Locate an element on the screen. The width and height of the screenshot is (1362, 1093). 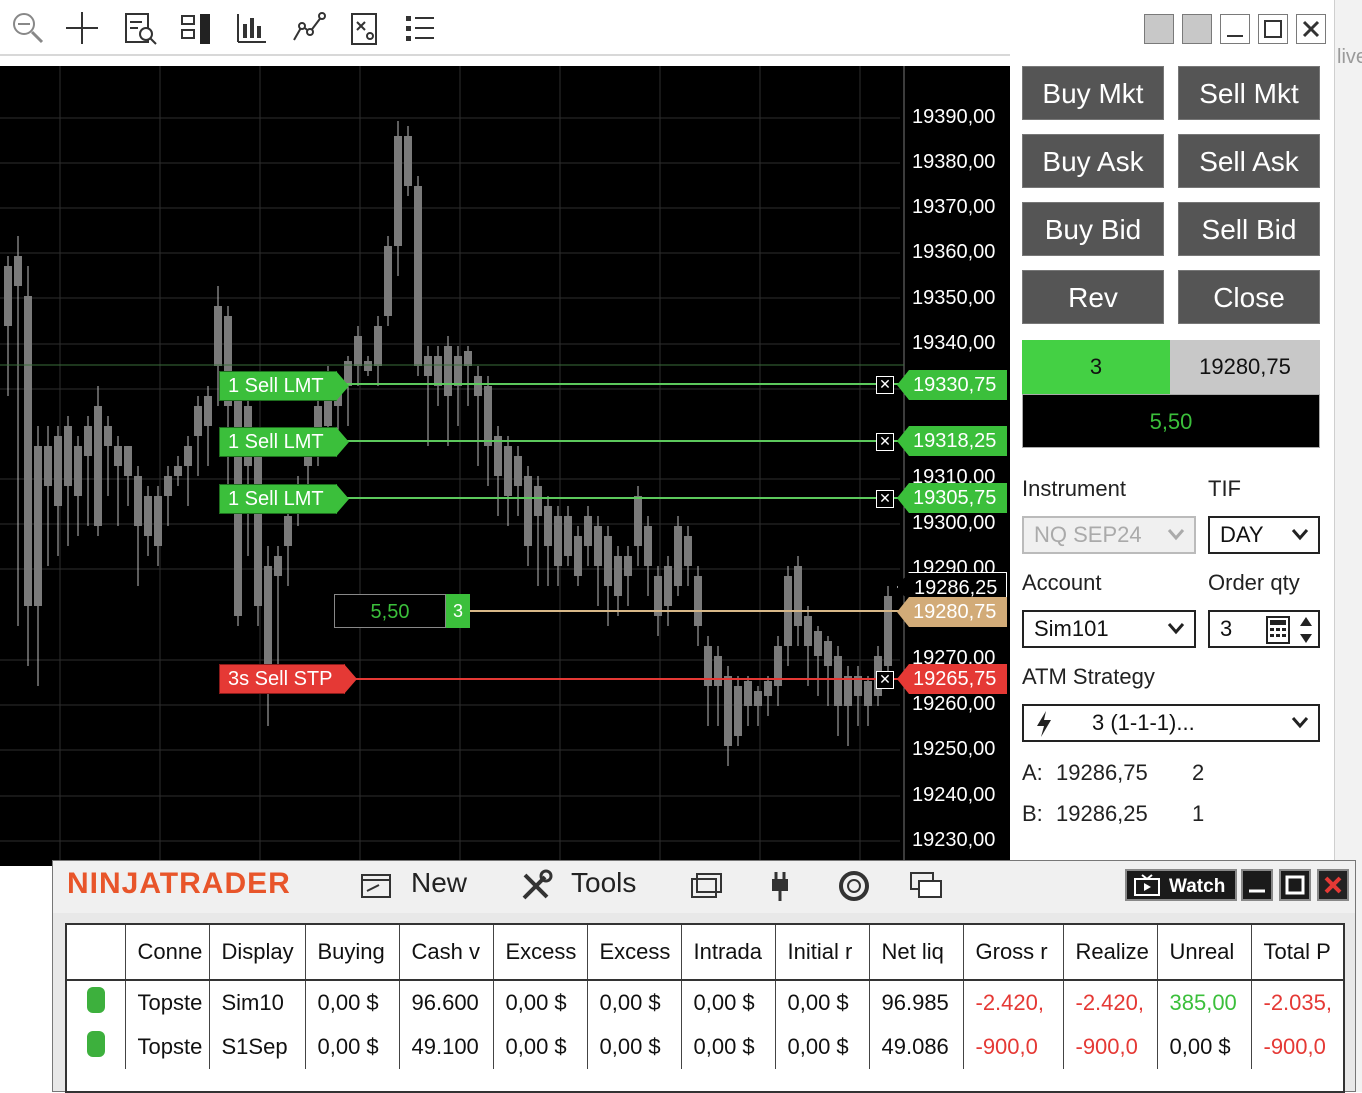
position-qty-box: 3 is located at coordinates (458, 611).